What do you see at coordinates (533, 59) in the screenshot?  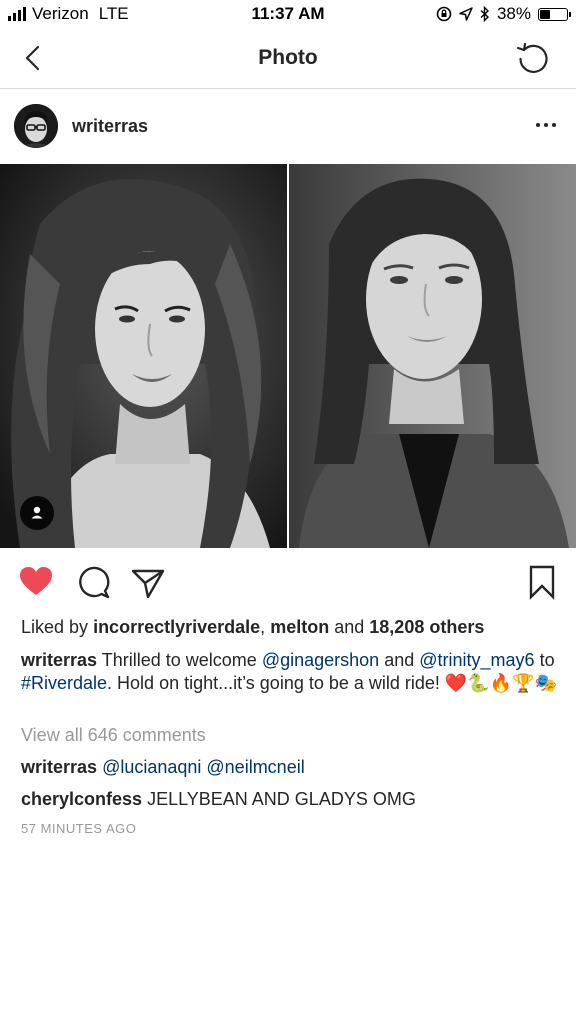 I see `refresh-icon` at bounding box center [533, 59].